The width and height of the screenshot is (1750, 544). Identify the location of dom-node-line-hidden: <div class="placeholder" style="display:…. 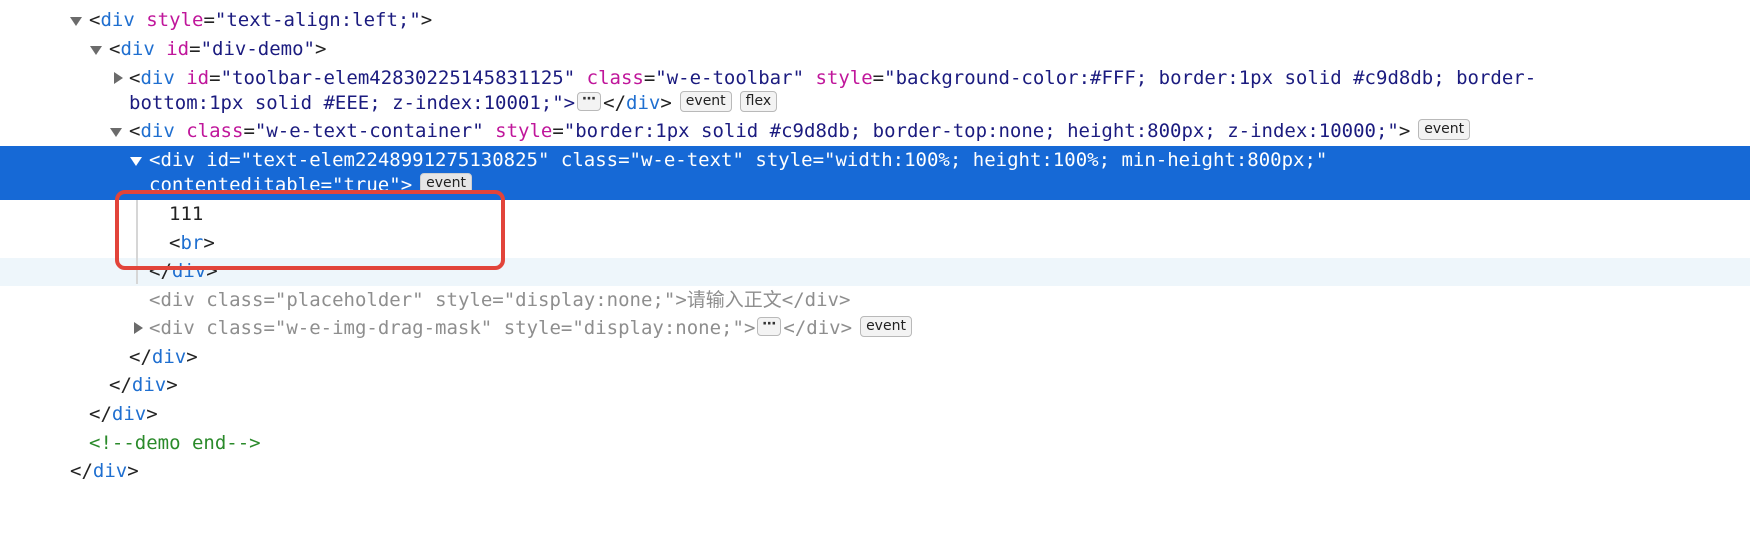
(499, 300).